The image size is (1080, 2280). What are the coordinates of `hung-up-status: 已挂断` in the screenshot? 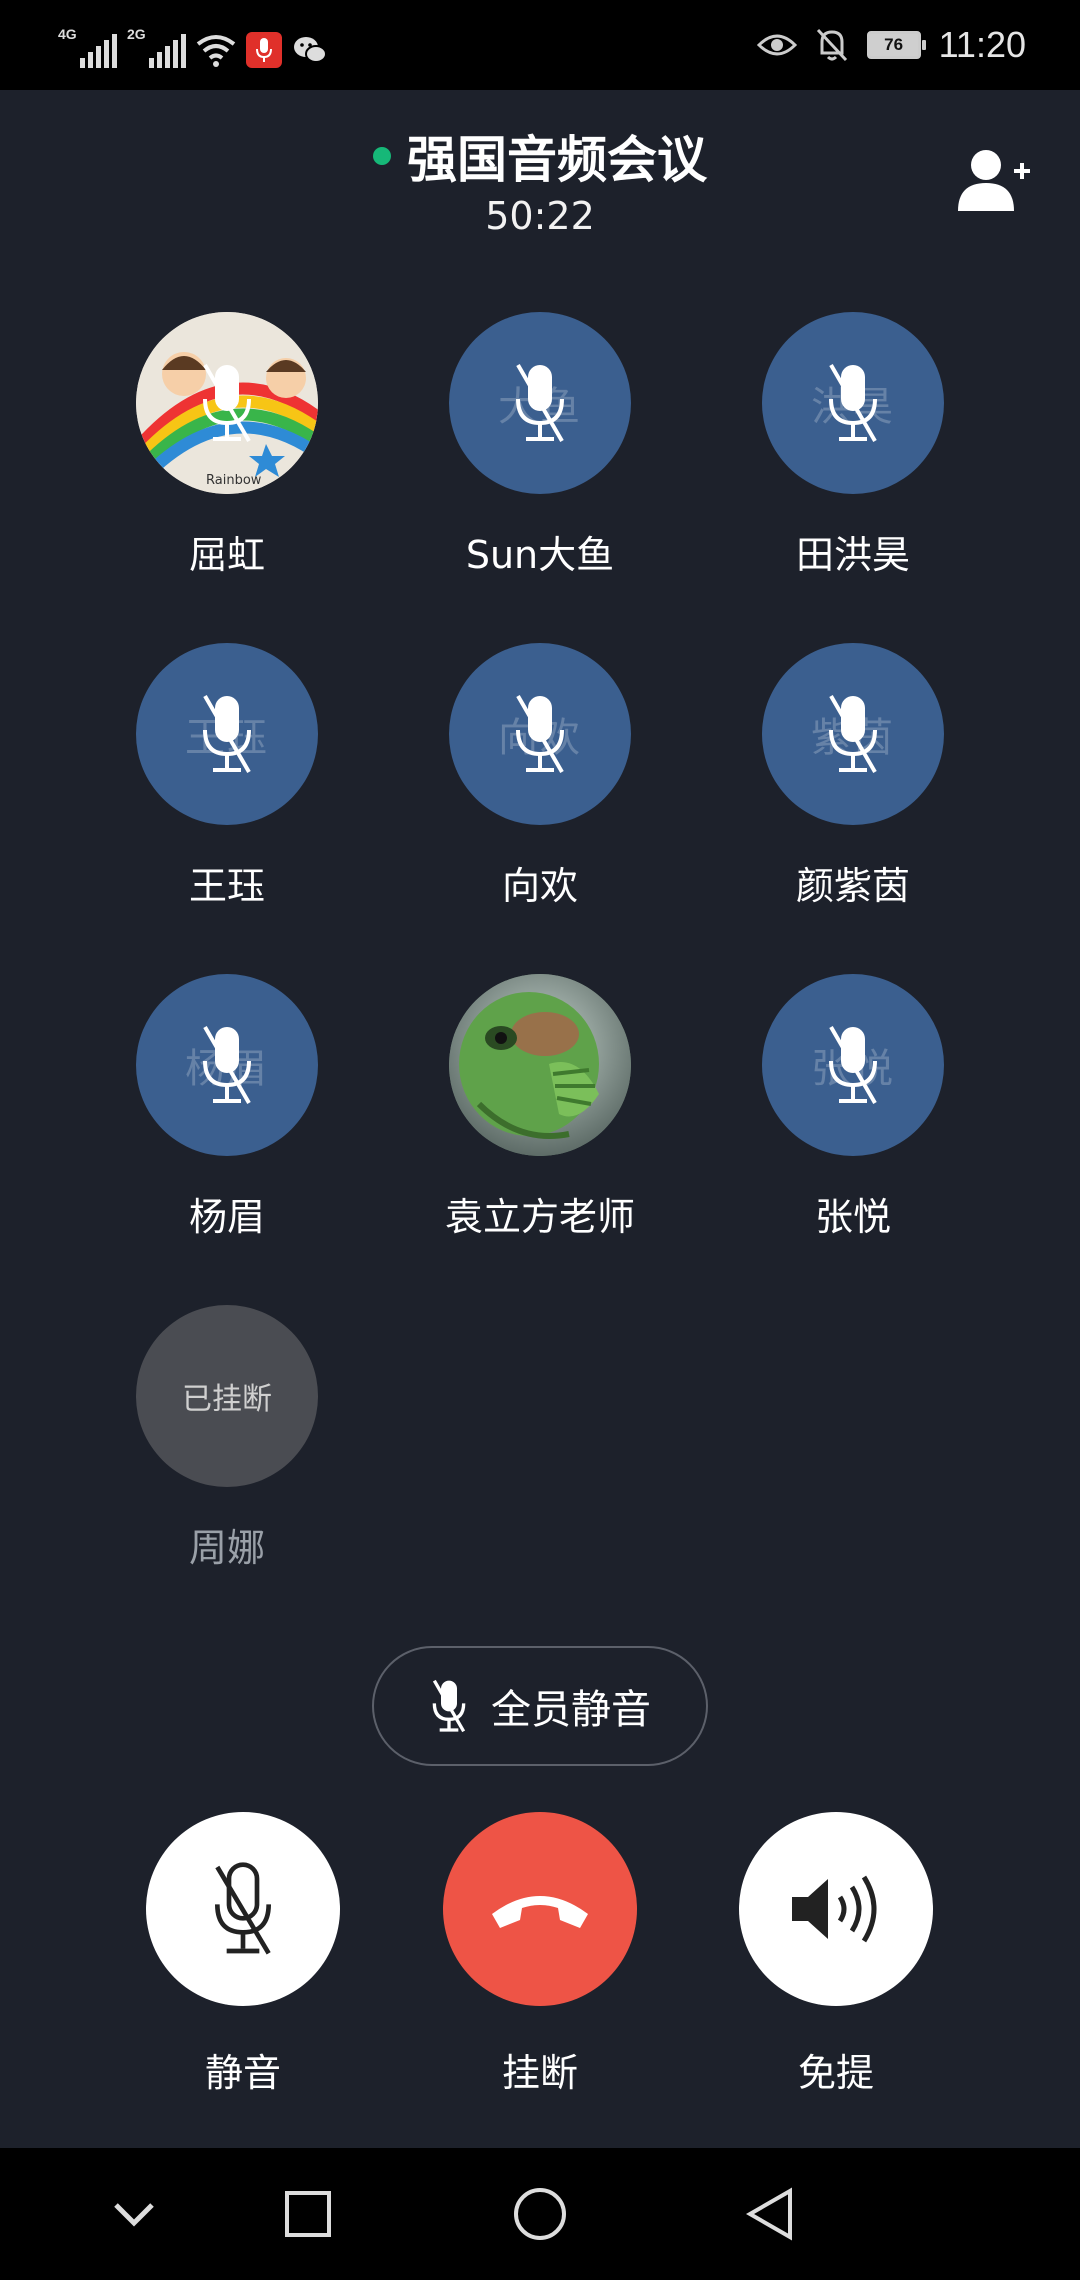 It's located at (227, 1399).